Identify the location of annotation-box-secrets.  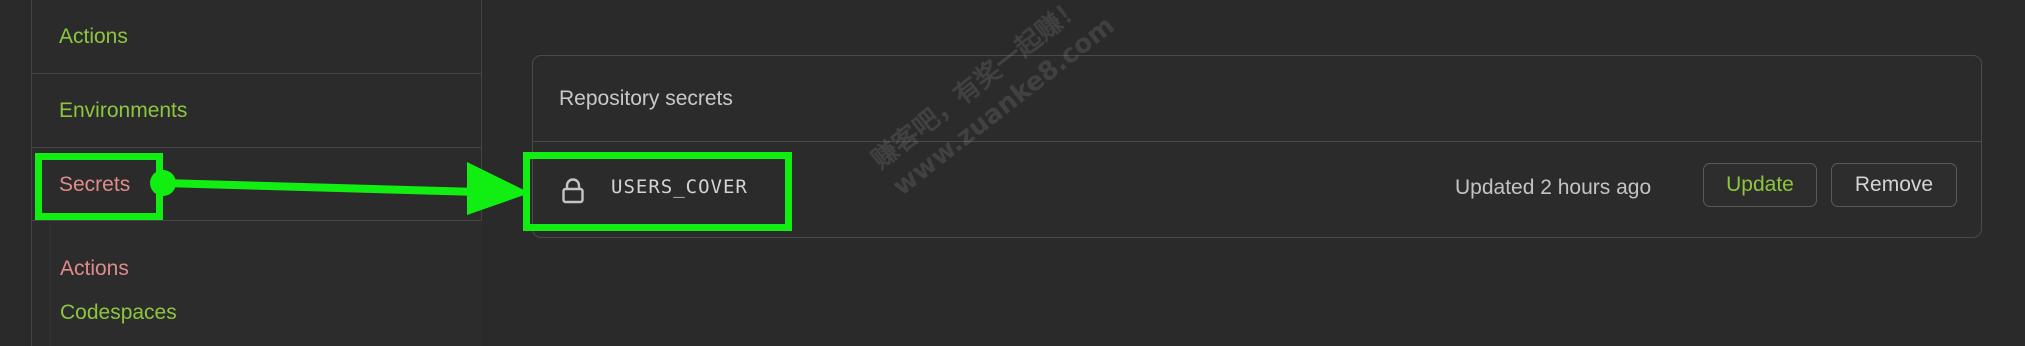
(99, 186).